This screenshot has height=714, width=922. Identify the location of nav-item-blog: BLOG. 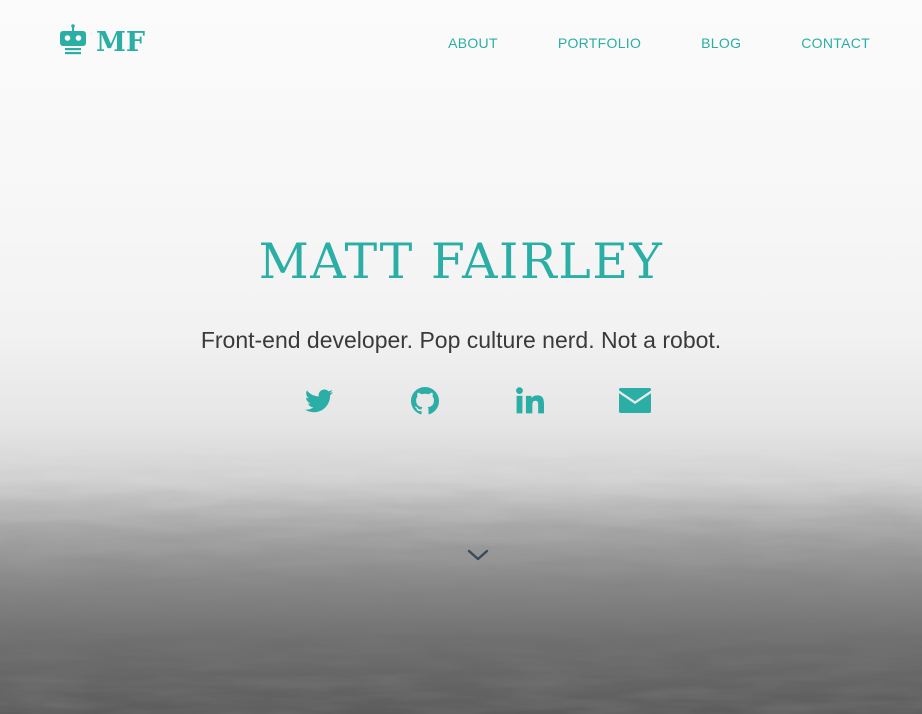
(721, 43).